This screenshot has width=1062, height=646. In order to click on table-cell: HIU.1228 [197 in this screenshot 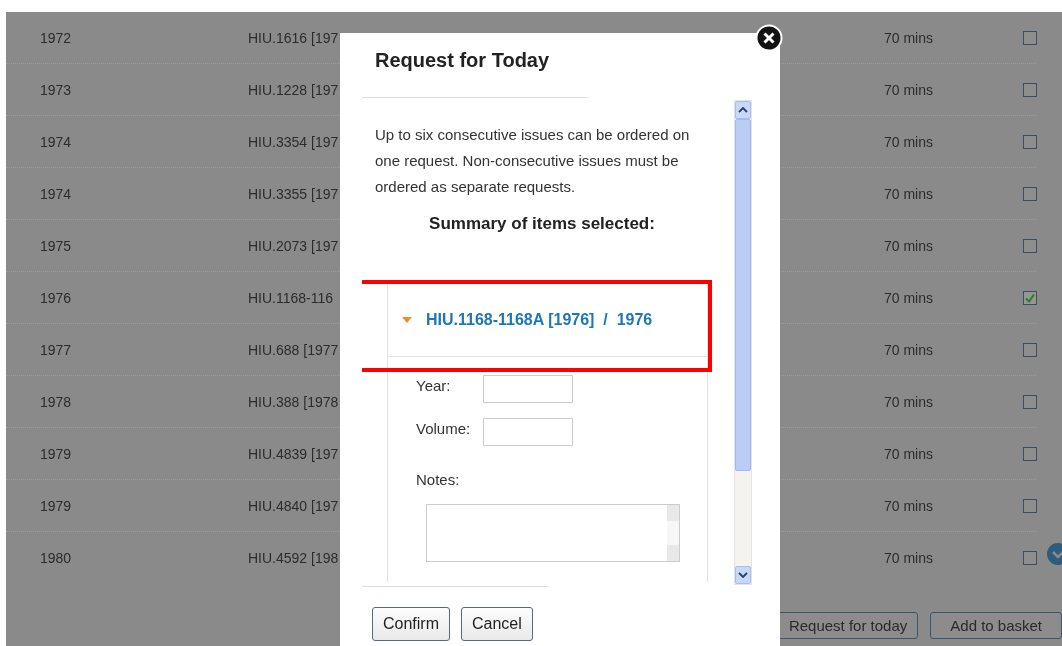, I will do `click(293, 89)`.